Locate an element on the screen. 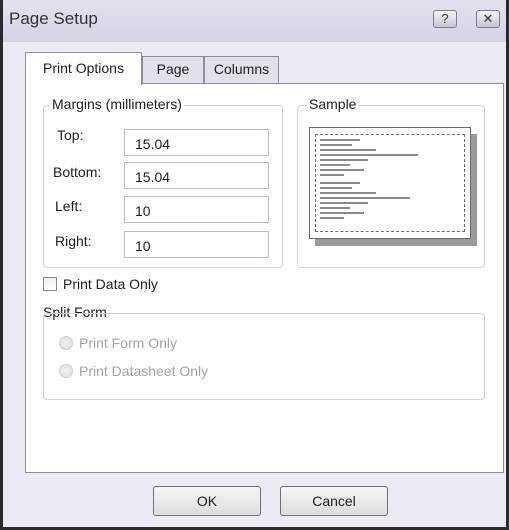  right-margin-label: Right: is located at coordinates (73, 241).